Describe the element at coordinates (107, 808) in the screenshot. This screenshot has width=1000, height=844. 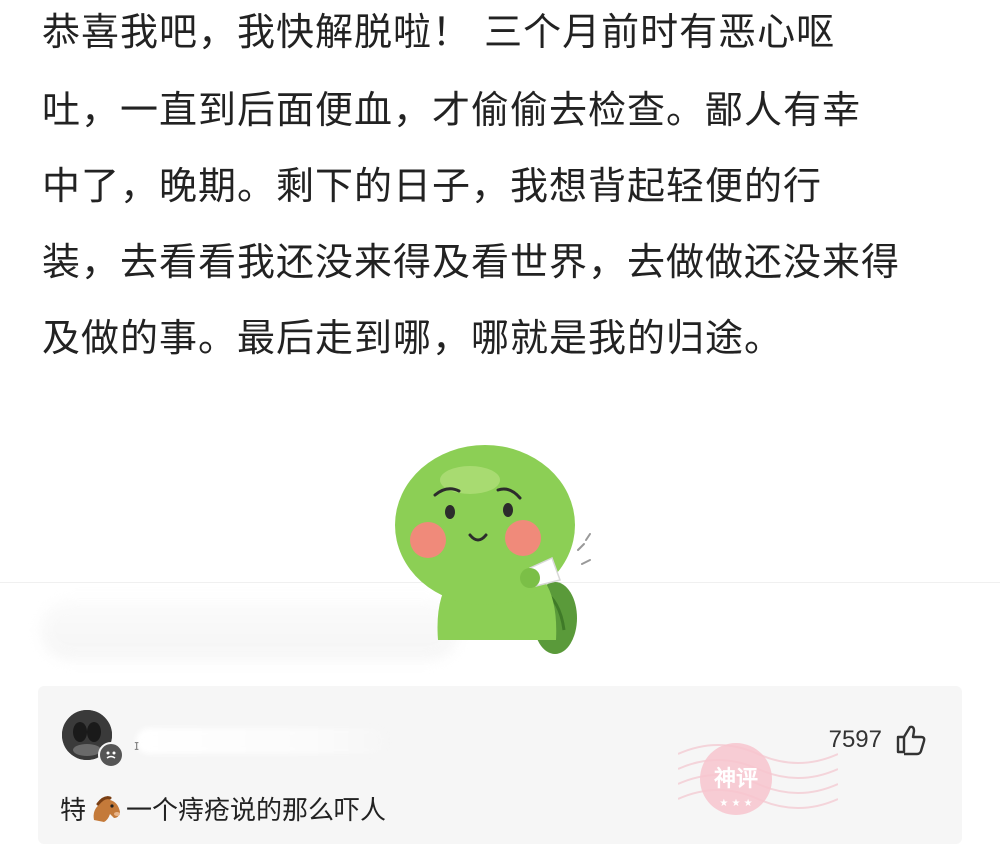
I see `horse-emoji-icon` at that location.